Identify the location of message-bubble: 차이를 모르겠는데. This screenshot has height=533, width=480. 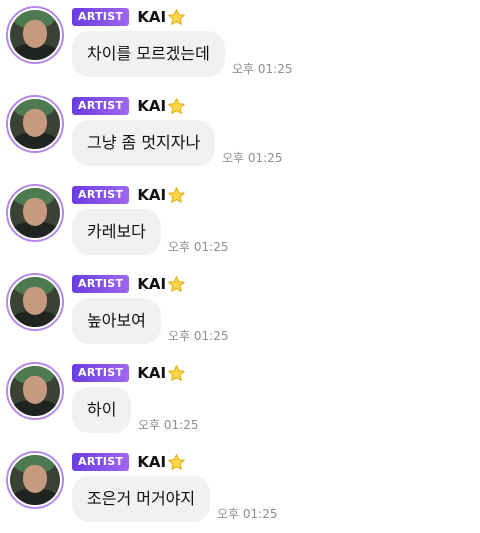
(148, 54).